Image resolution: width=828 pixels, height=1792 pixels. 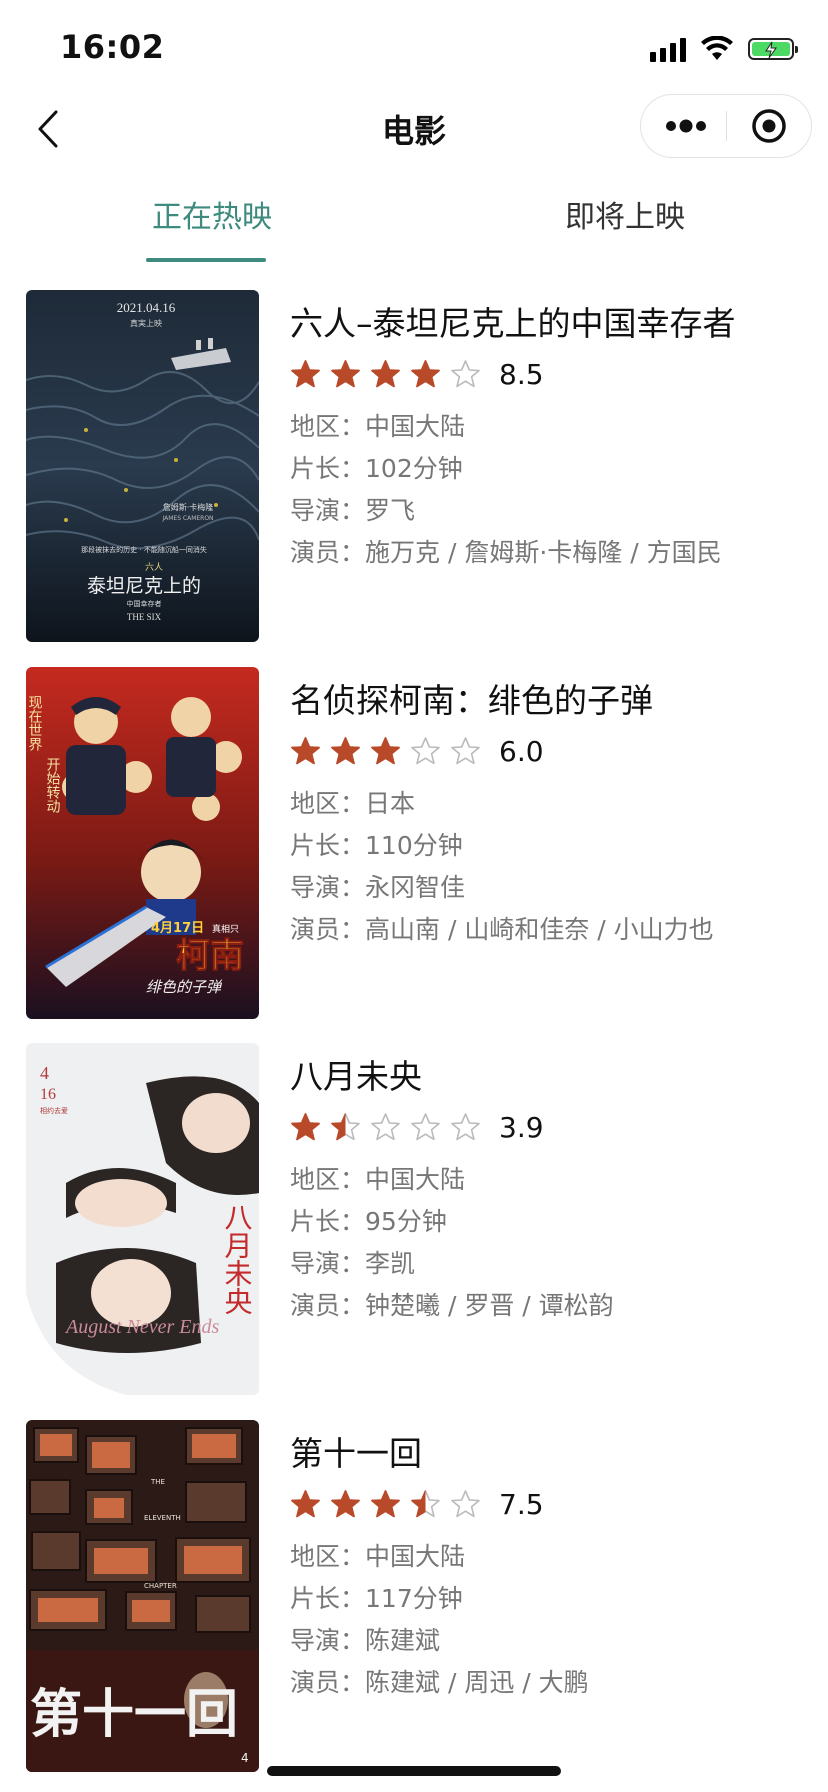 What do you see at coordinates (146, 323) in the screenshot?
I see `poster-date-sub: 真実上映` at bounding box center [146, 323].